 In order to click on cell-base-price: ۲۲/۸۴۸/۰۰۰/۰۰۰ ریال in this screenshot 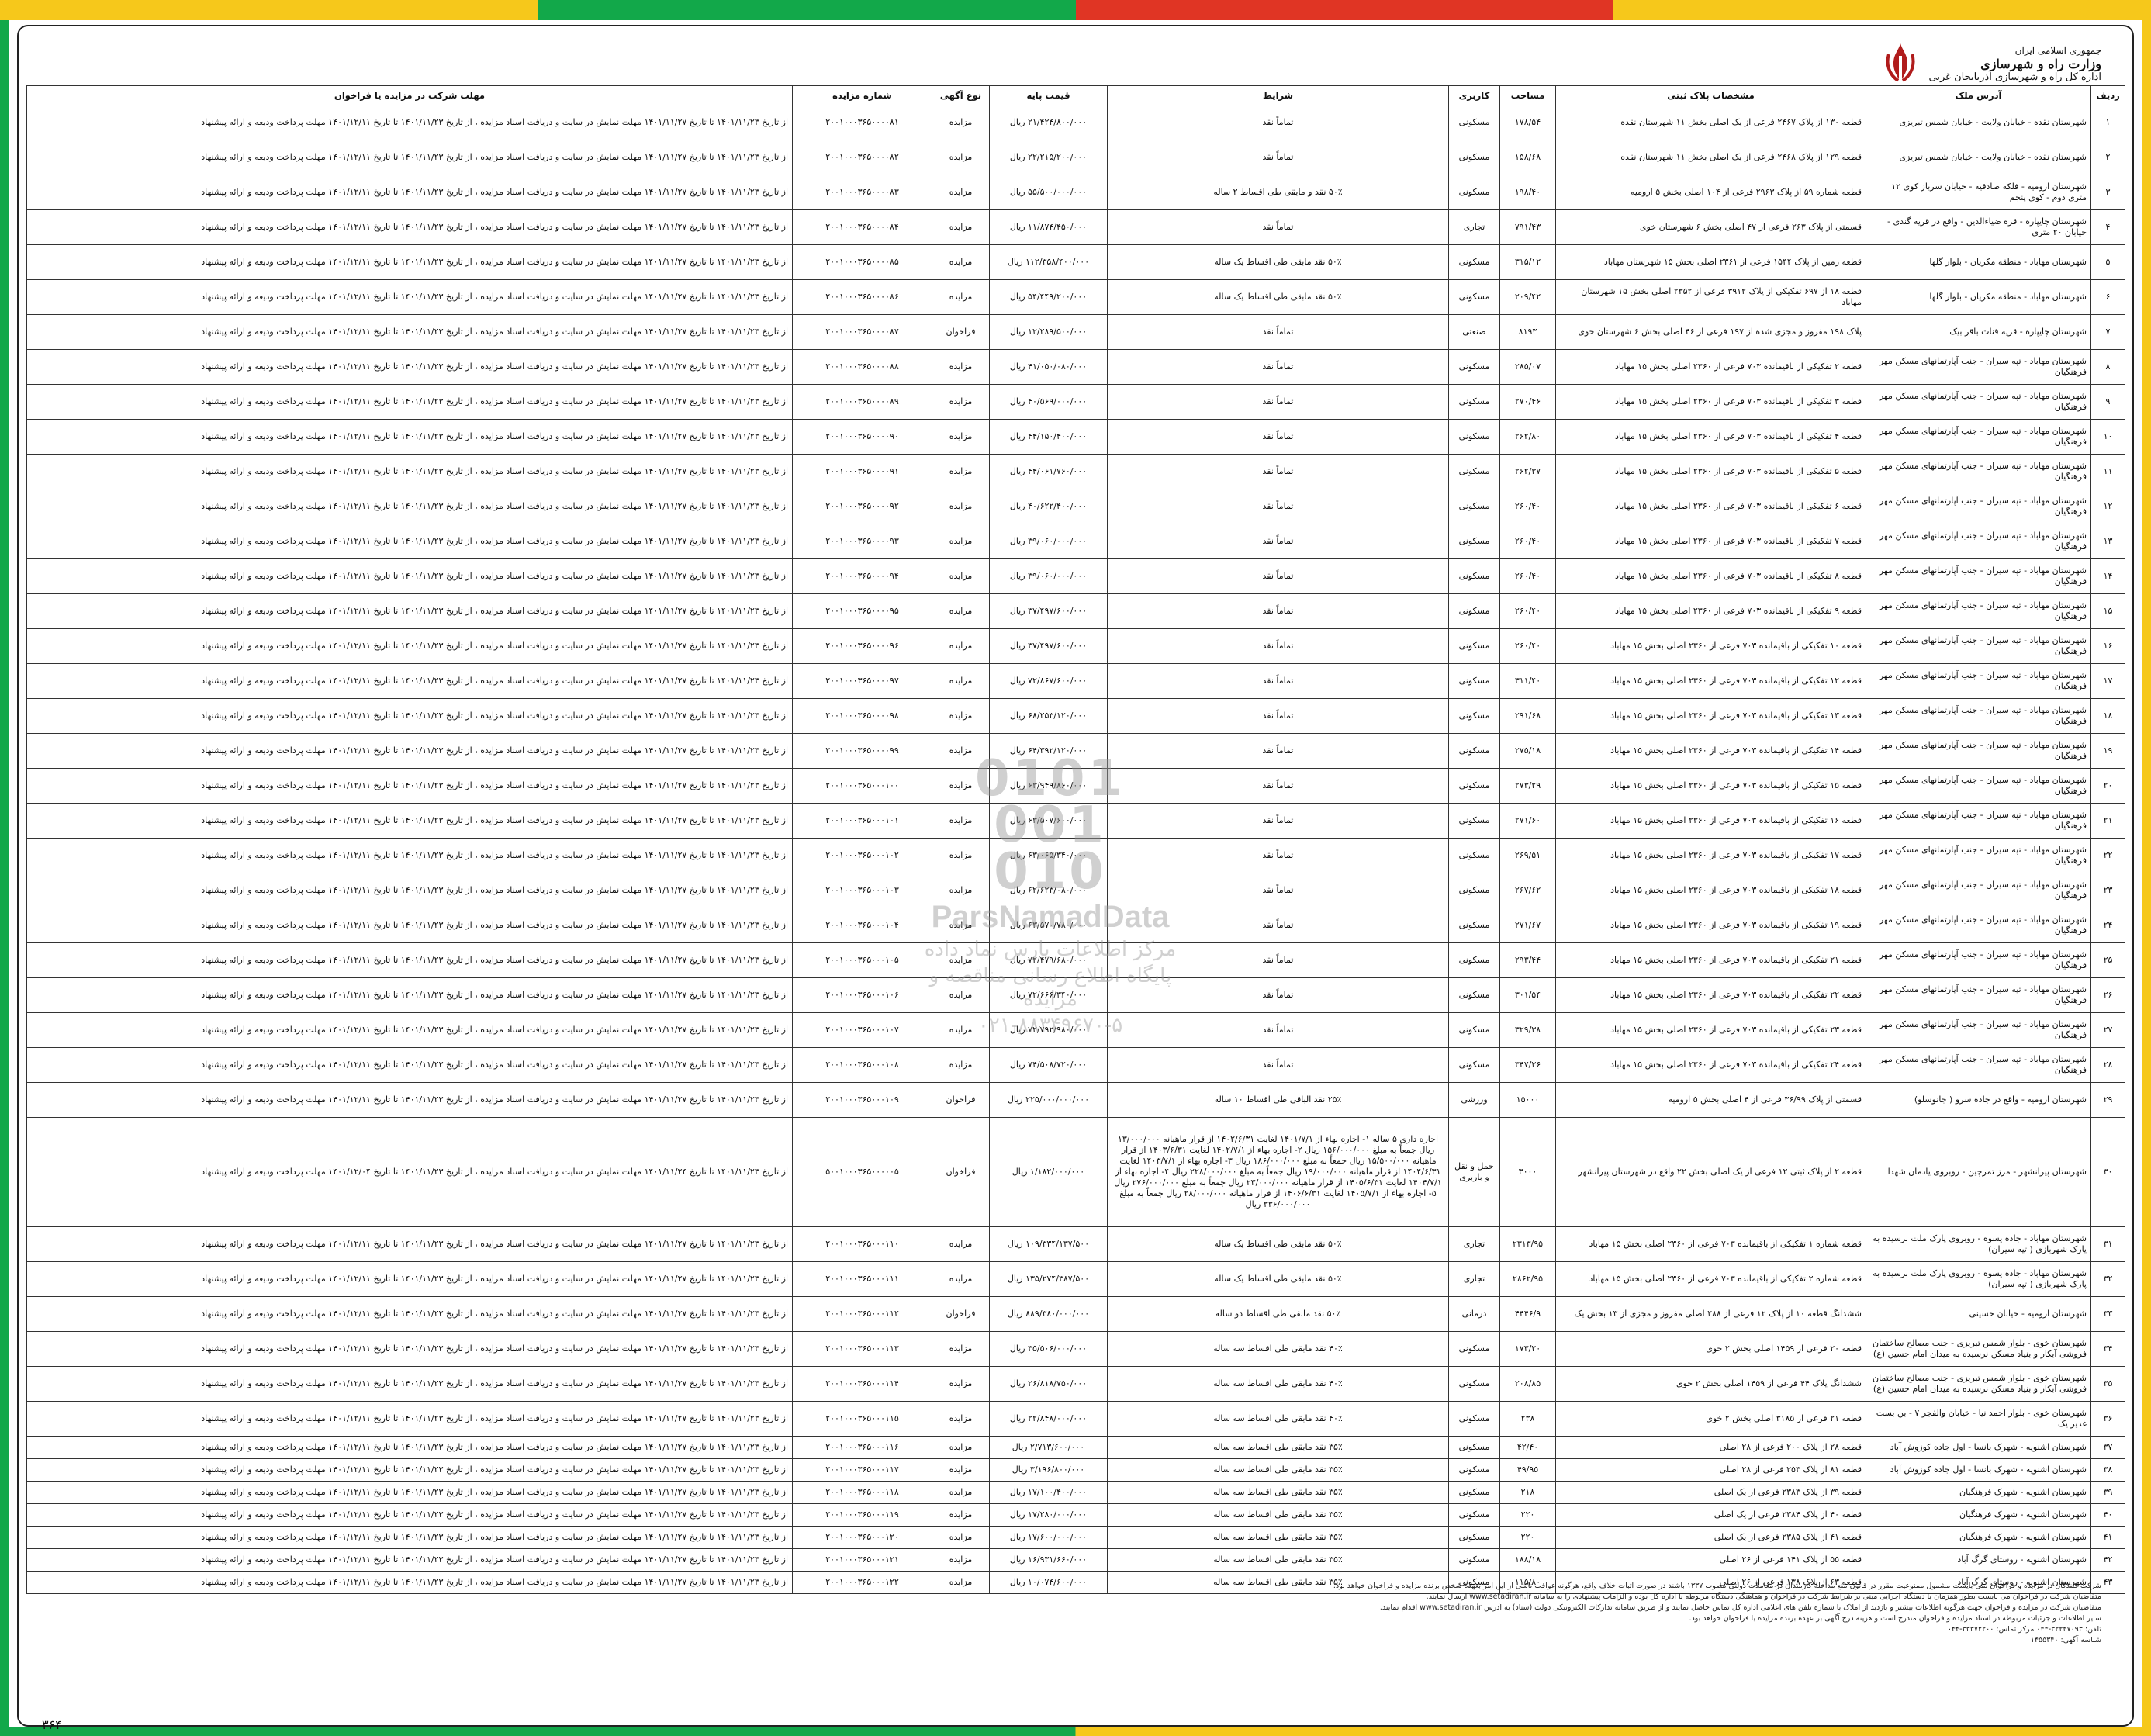, I will do `click(1048, 1419)`.